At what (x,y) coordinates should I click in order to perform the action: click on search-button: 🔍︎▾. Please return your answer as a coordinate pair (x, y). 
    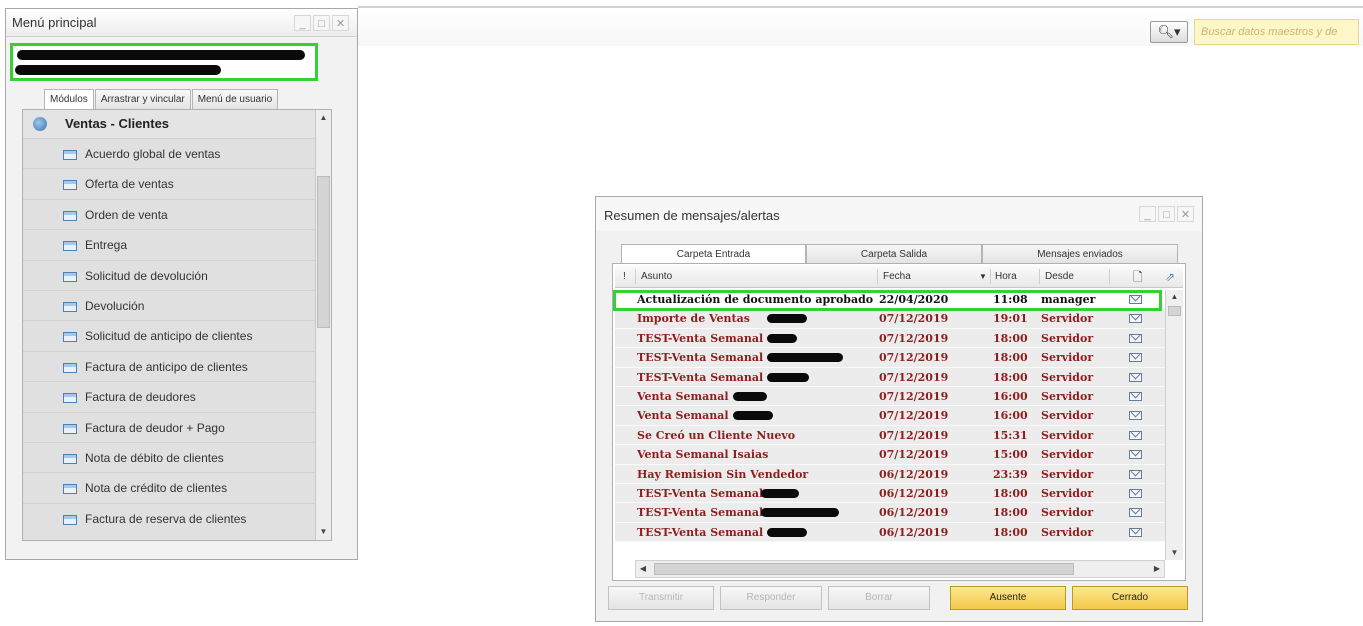
    Looking at the image, I should click on (1169, 32).